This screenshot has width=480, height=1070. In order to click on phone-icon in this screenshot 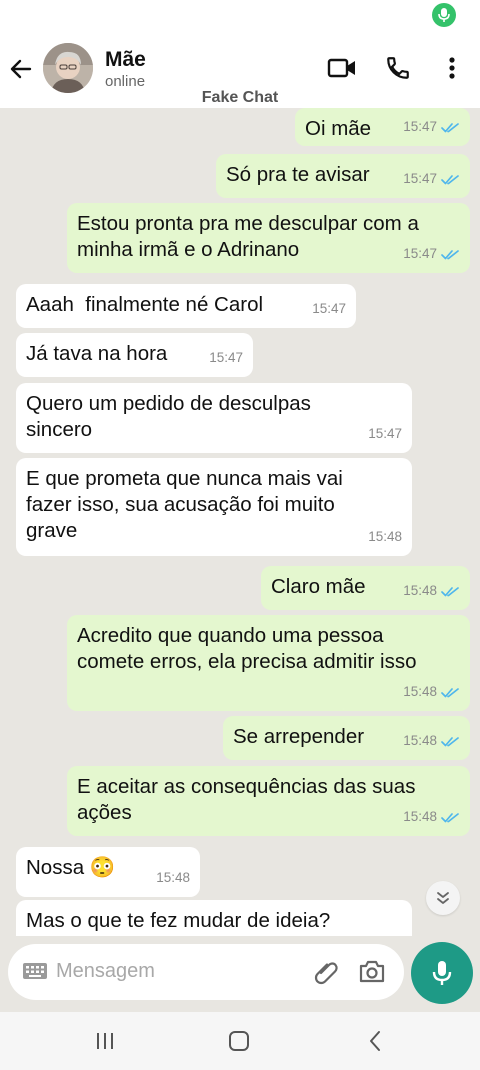, I will do `click(398, 68)`.